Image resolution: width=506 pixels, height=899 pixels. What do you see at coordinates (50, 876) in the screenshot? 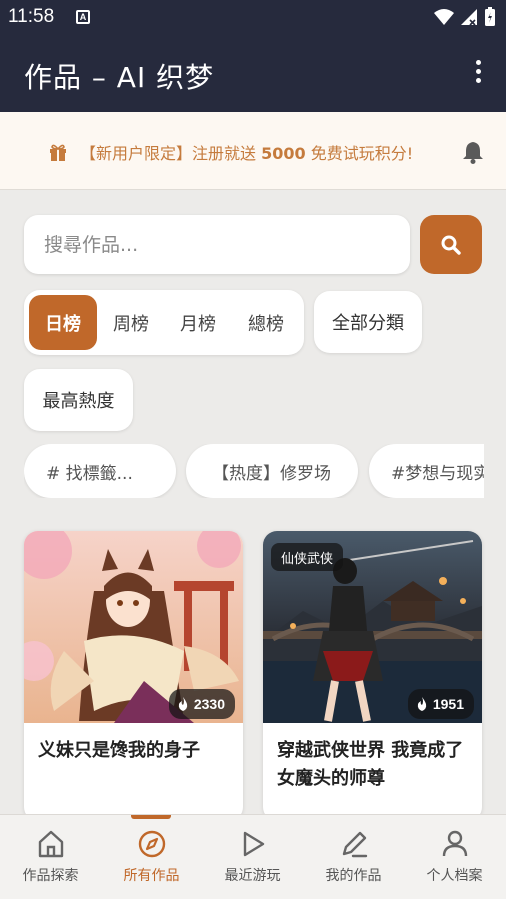
I see `nav-label: 作品探索` at bounding box center [50, 876].